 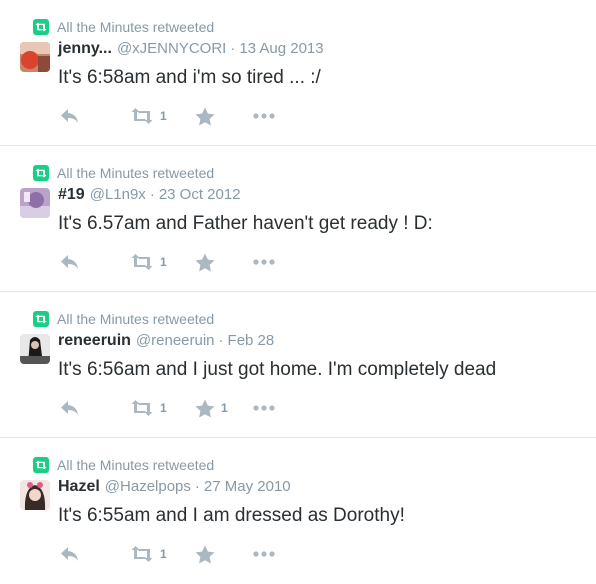 I want to click on tweet-text: It's 6:58am and i'm so tired ... :/, so click(x=189, y=77).